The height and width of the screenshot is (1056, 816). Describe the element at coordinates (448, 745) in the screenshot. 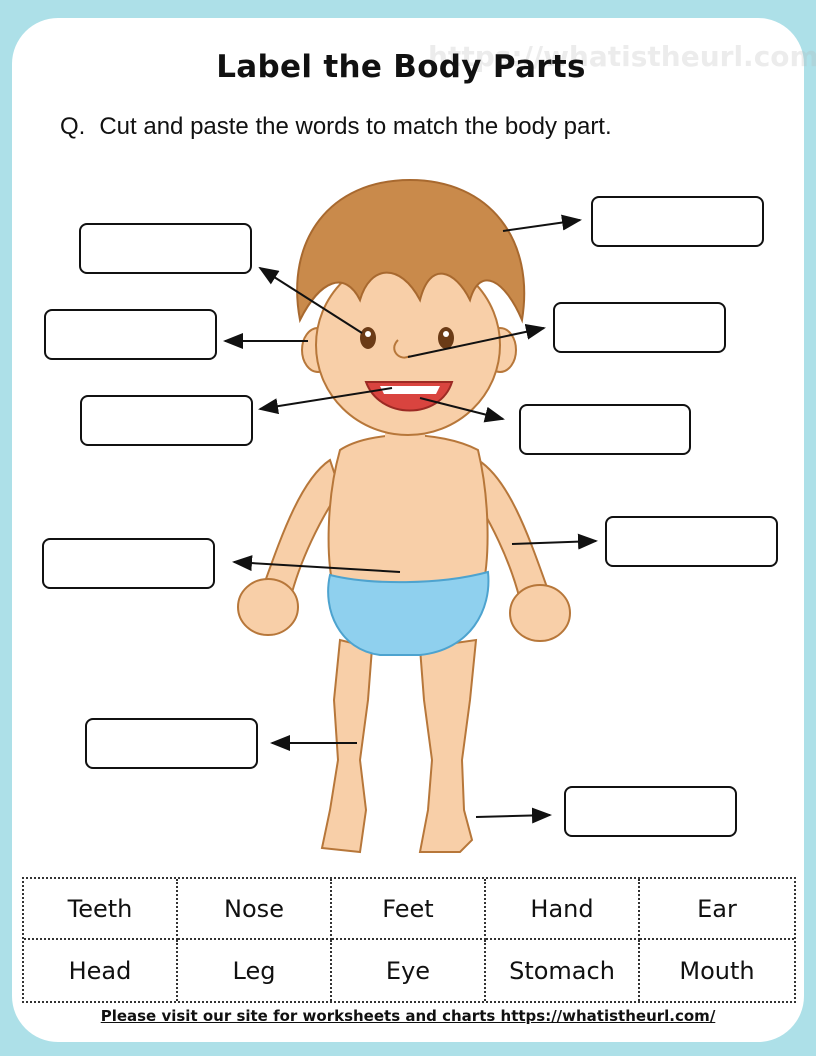

I see `right-leg` at that location.